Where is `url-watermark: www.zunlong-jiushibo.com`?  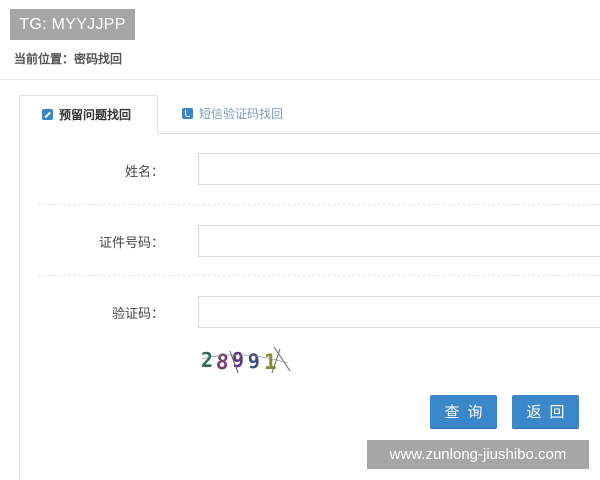
url-watermark: www.zunlong-jiushibo.com is located at coordinates (478, 454).